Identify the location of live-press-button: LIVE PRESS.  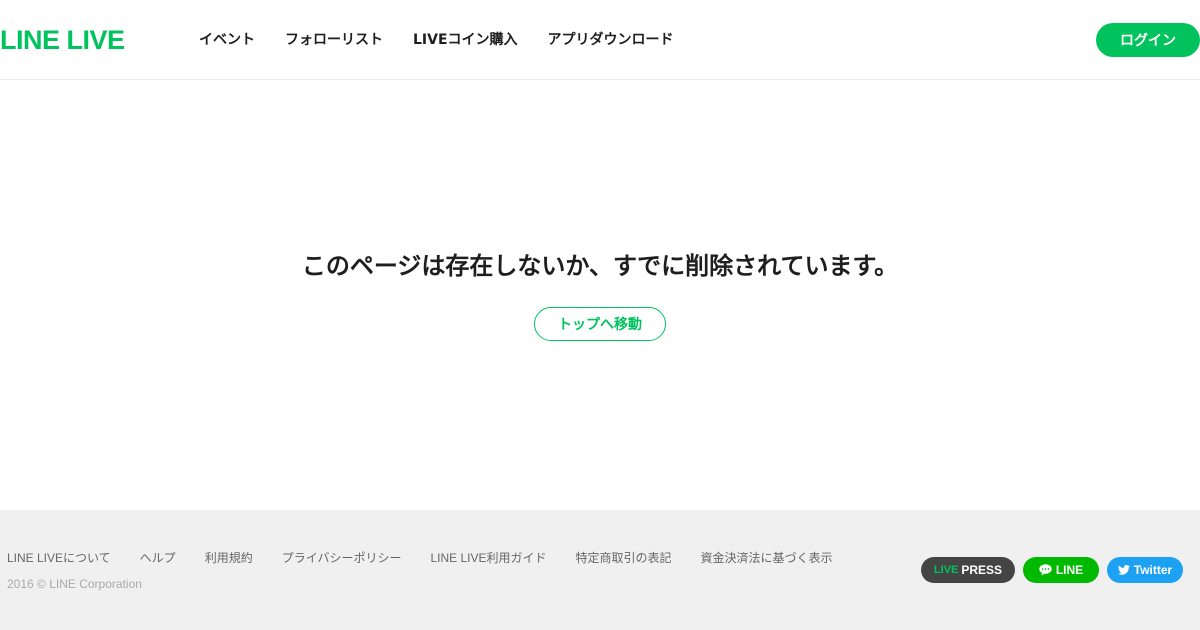
(968, 570).